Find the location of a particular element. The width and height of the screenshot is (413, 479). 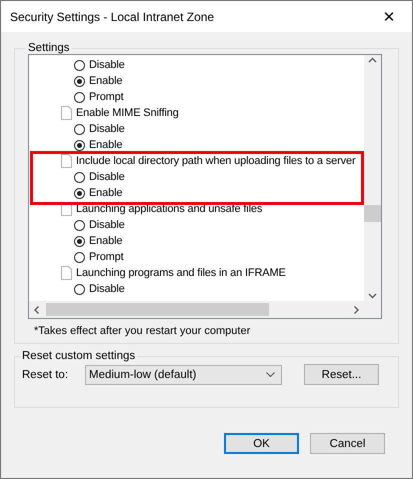

setting-title: Launching programs and files in an IFRAME is located at coordinates (181, 273).